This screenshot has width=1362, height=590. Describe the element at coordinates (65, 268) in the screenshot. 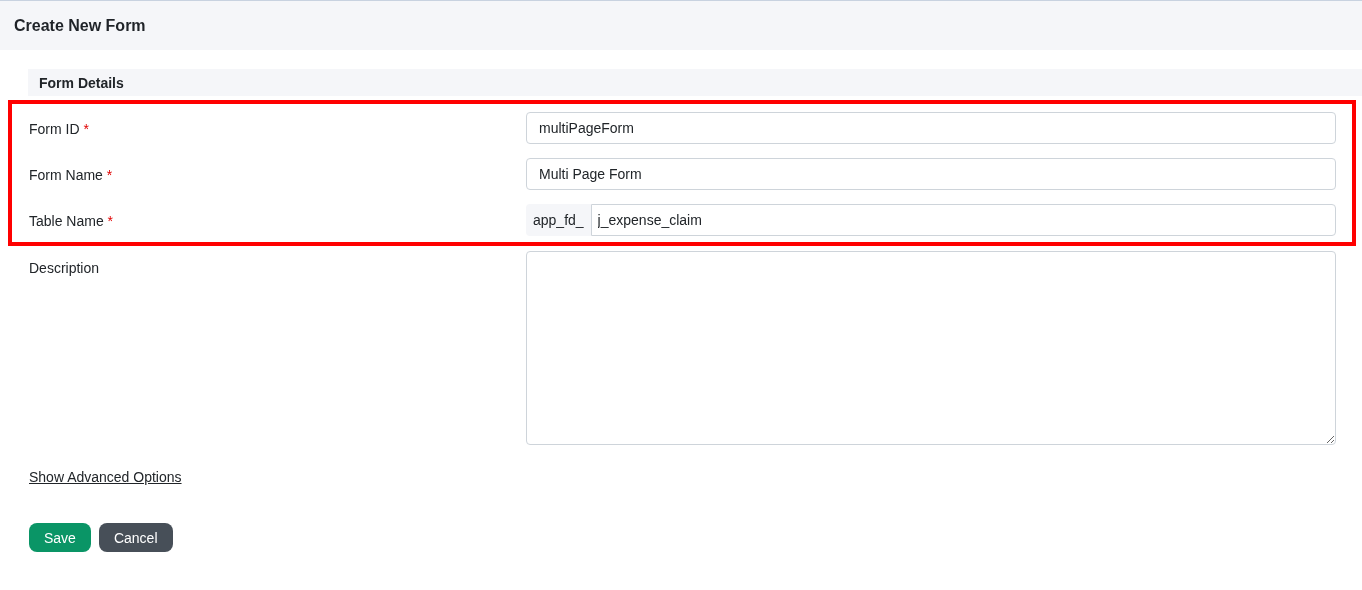

I see `field-label: Description` at that location.